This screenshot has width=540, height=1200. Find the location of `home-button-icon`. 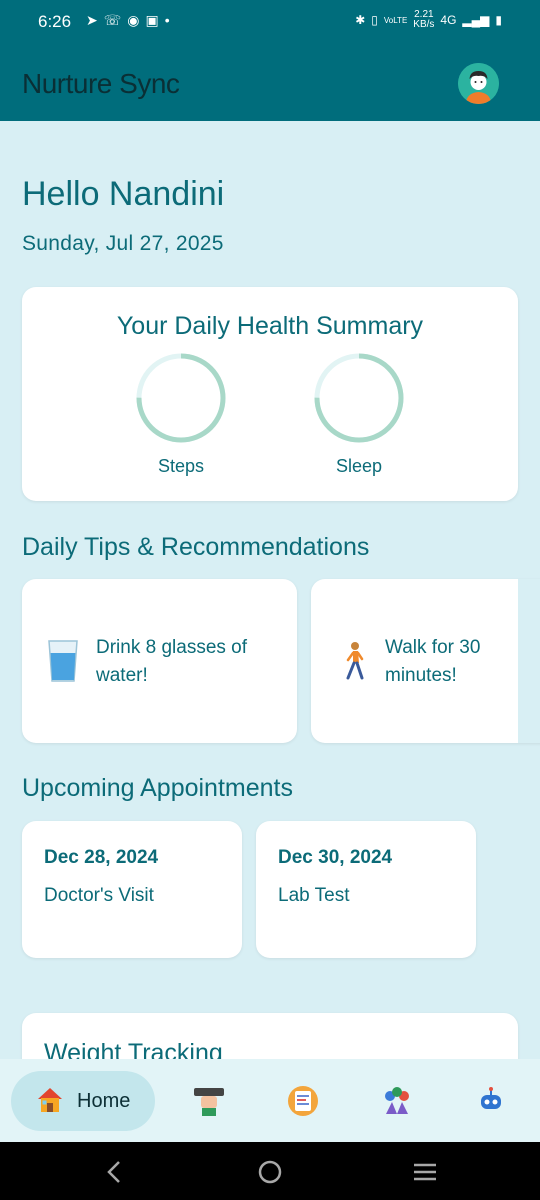

home-button-icon is located at coordinates (270, 1172).